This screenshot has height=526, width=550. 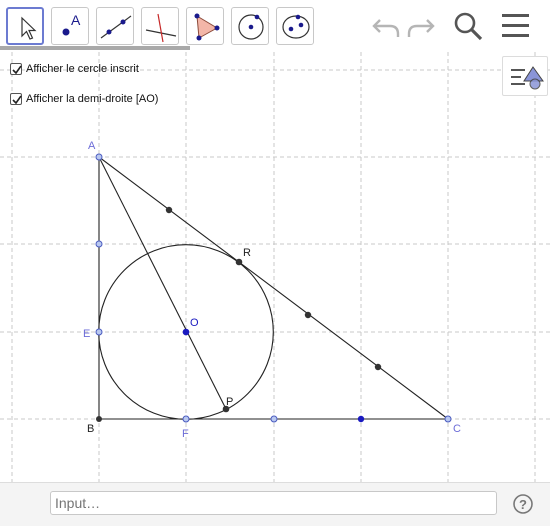 I want to click on toolbar: A, so click(x=275, y=26).